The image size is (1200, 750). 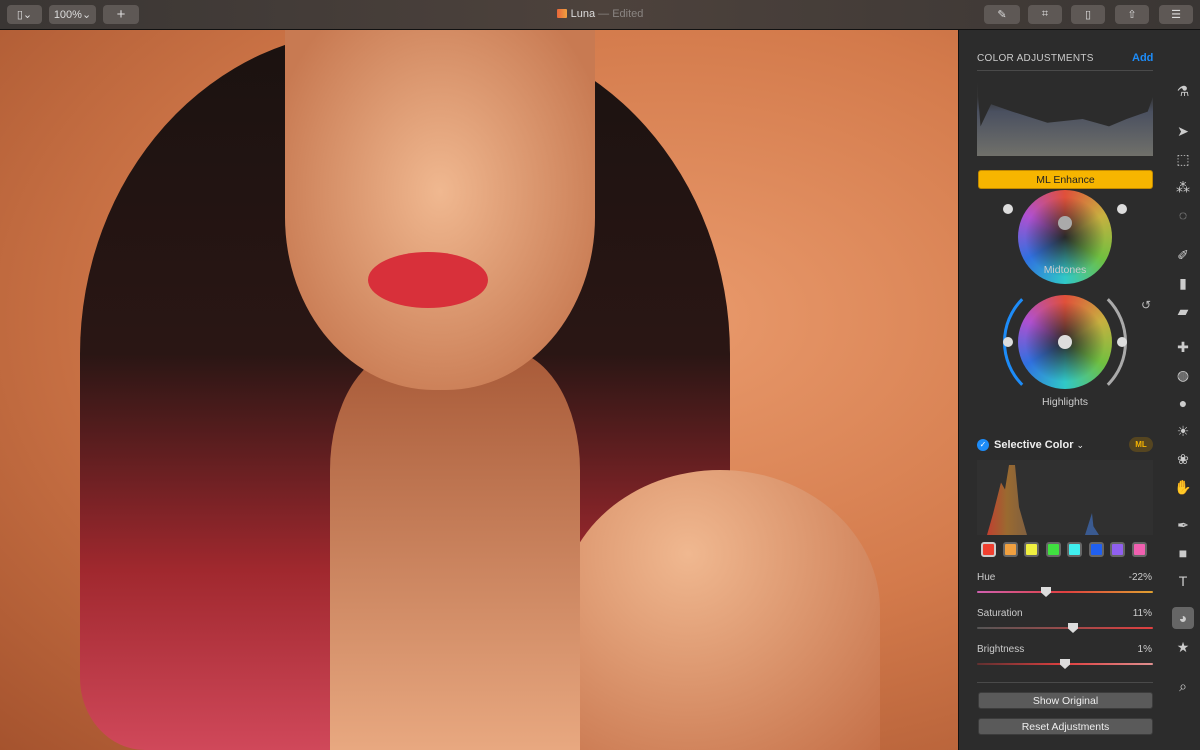 I want to click on brightness-value: 1%, so click(x=1144, y=649).